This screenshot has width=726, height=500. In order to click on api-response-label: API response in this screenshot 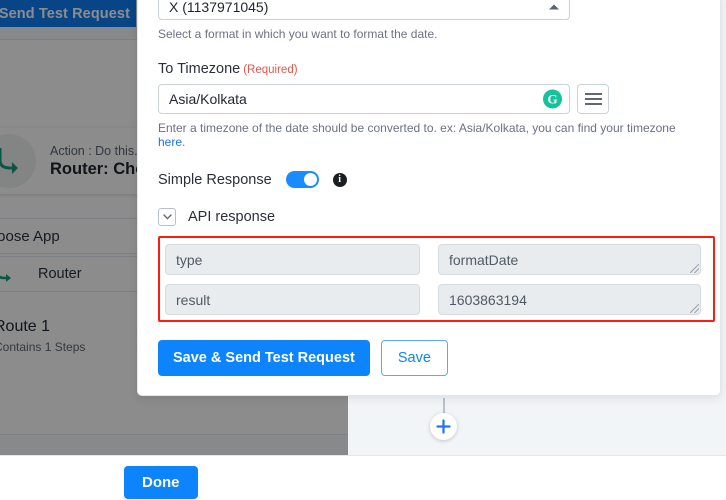, I will do `click(232, 217)`.